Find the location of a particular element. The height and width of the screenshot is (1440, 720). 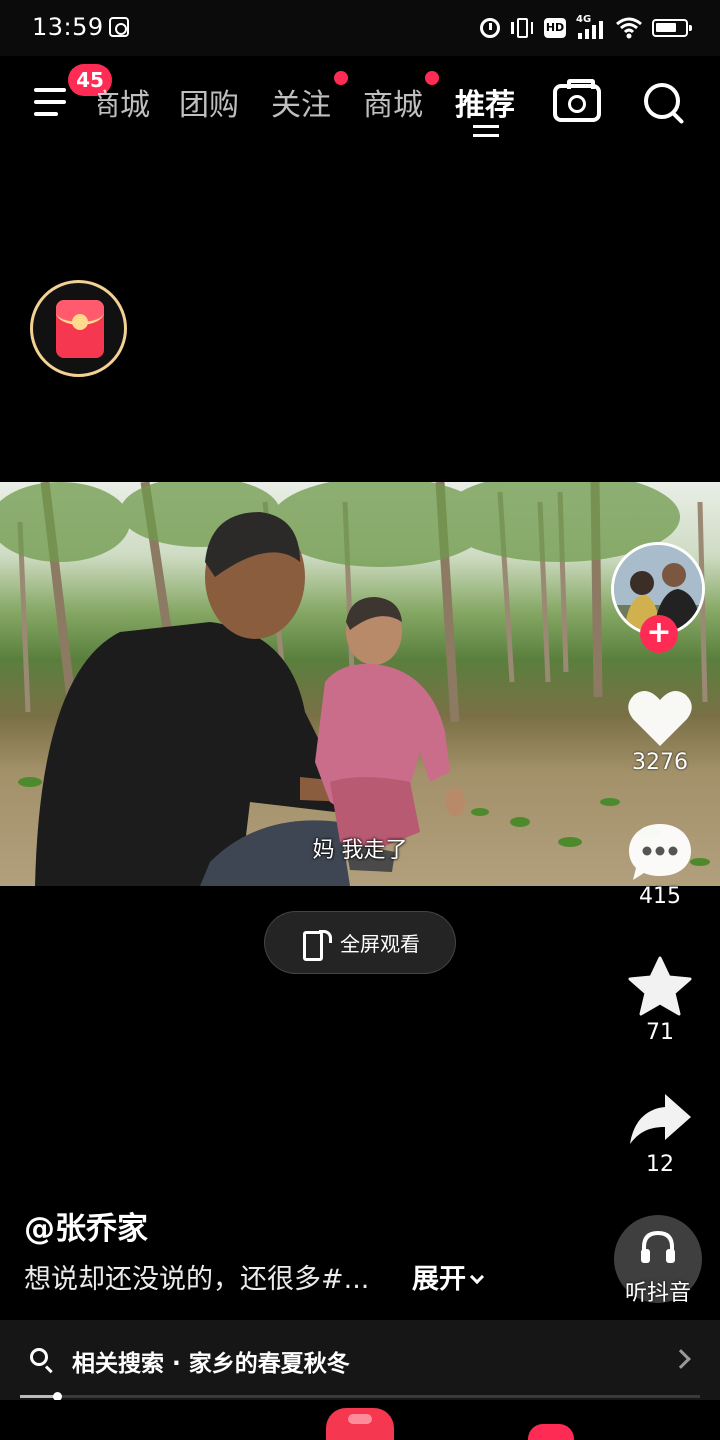

like-button: 3276 is located at coordinates (660, 731).